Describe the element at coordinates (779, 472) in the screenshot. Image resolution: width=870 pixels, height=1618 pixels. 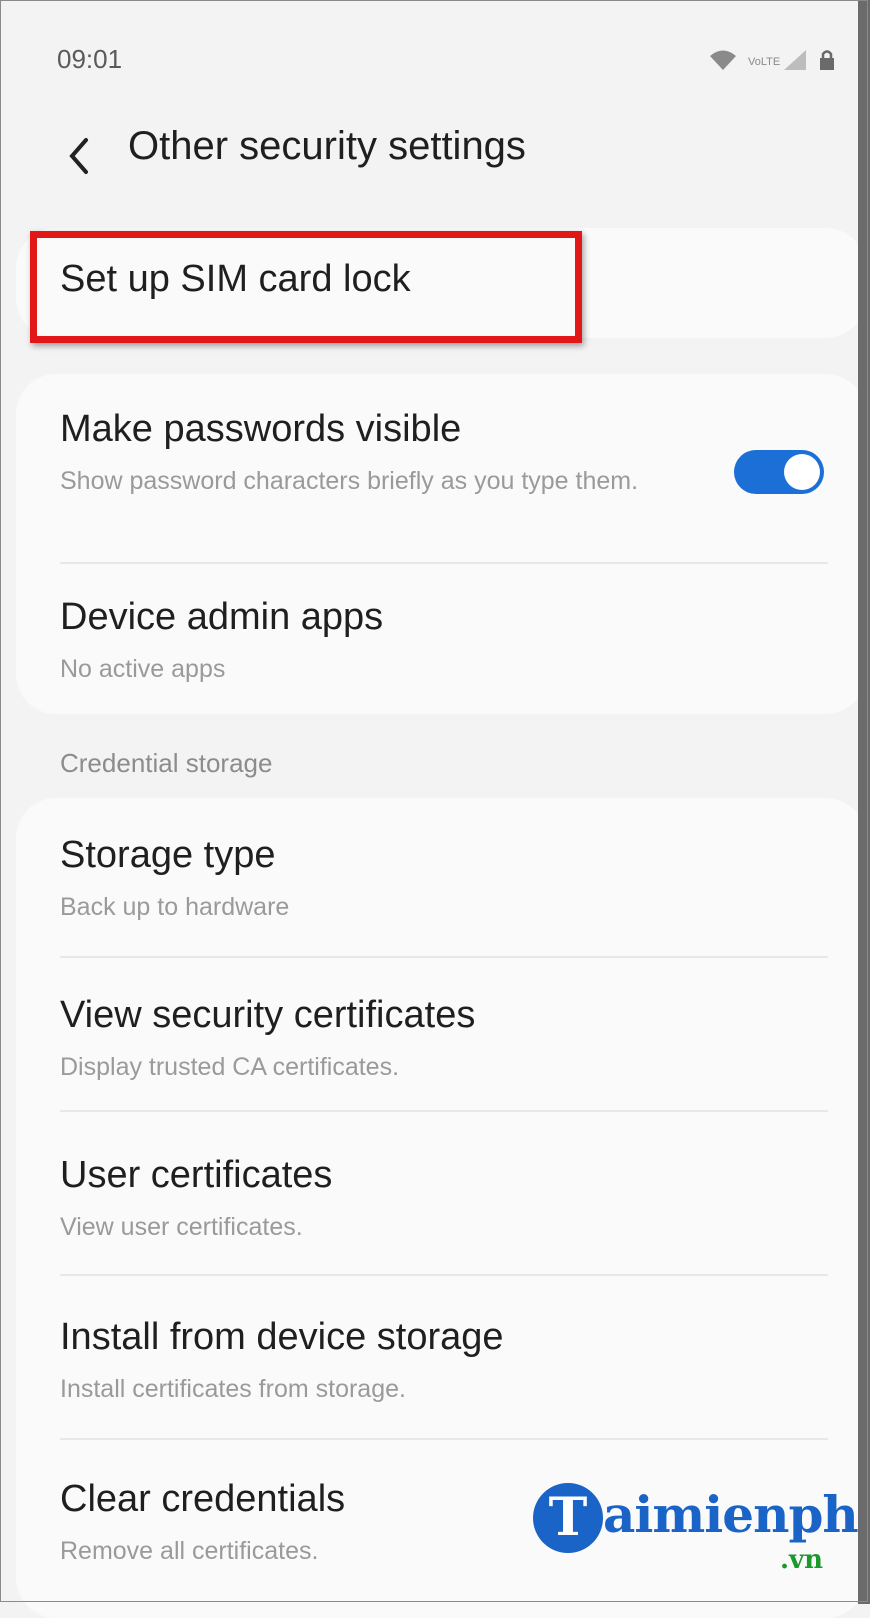
I see `passwords-visible-toggle` at that location.